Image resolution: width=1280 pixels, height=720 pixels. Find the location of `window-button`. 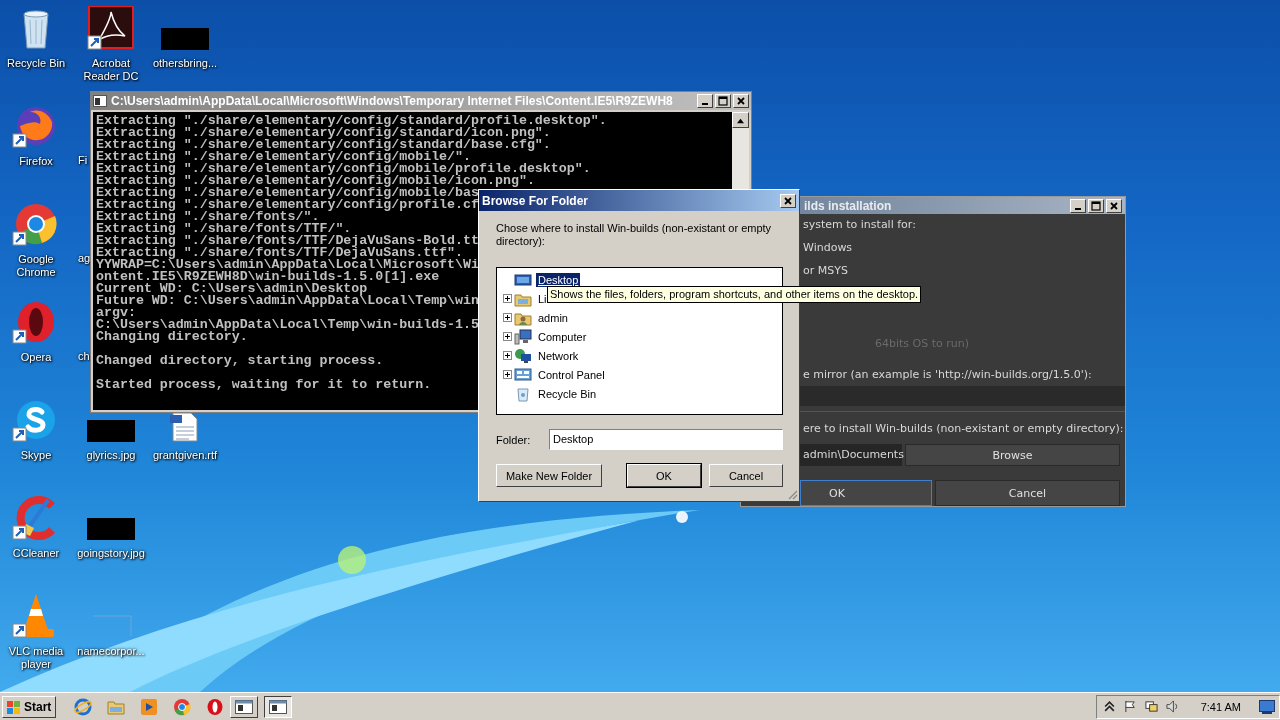

window-button is located at coordinates (278, 706).